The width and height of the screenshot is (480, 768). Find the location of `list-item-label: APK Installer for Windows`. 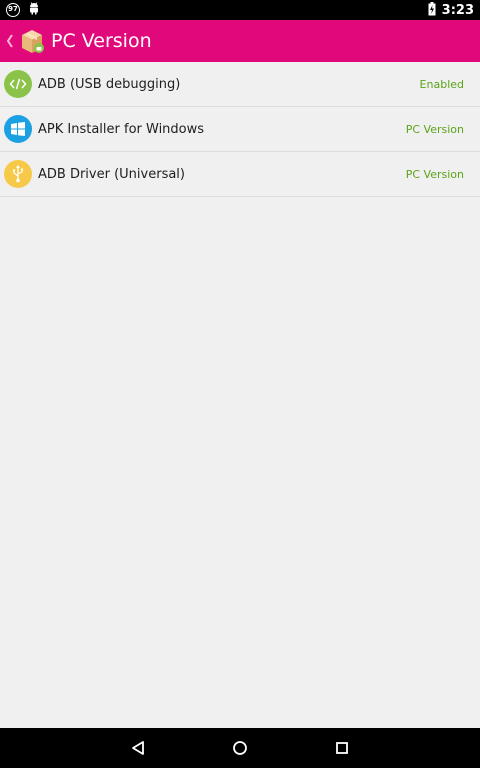

list-item-label: APK Installer for Windows is located at coordinates (121, 129).